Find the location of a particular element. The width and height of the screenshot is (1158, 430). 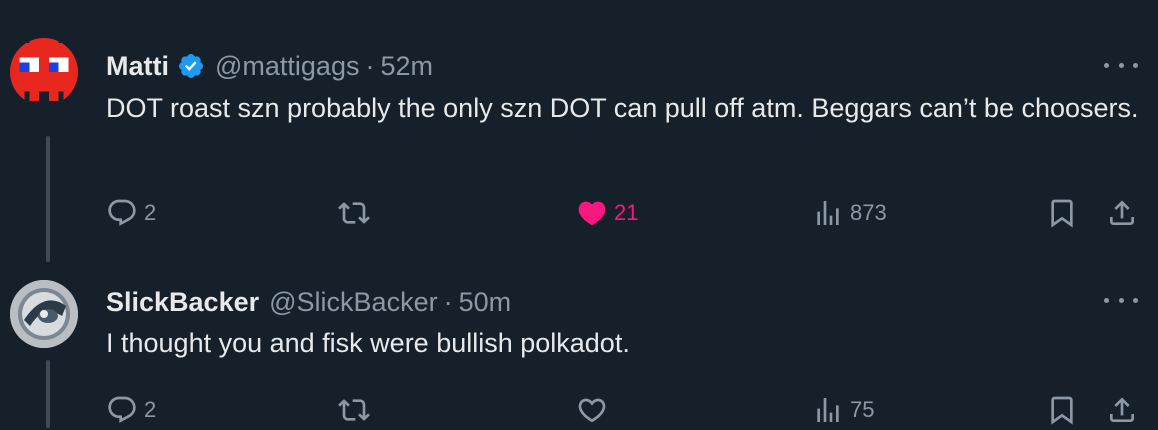

views-count: 75 is located at coordinates (862, 409).